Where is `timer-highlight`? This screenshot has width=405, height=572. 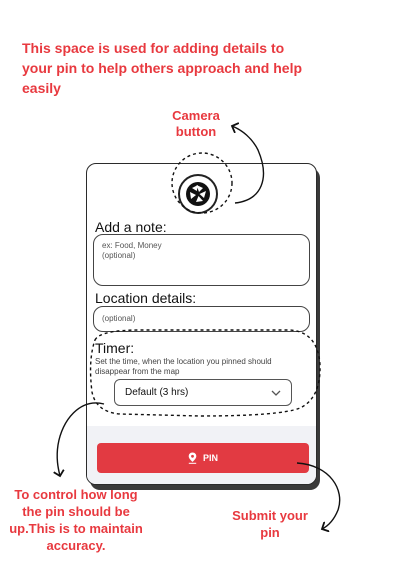 timer-highlight is located at coordinates (205, 373).